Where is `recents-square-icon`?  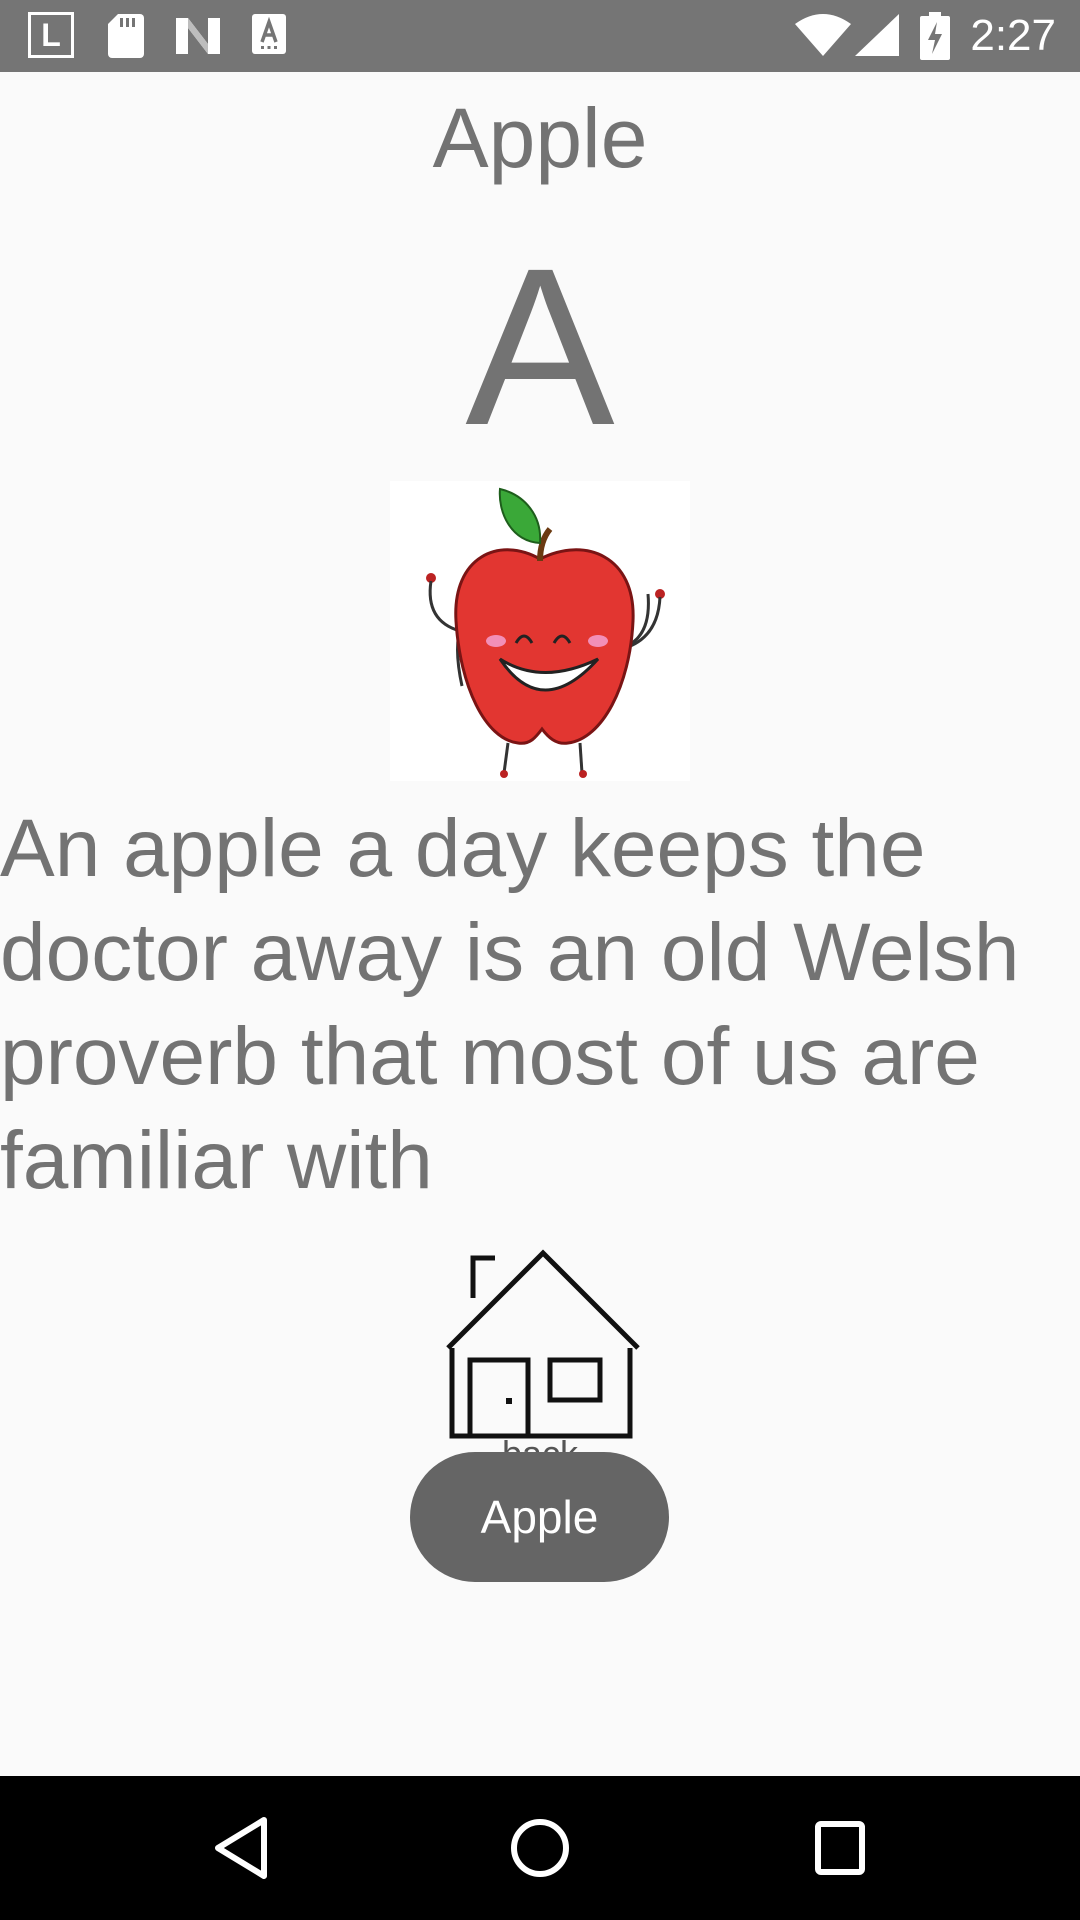 recents-square-icon is located at coordinates (840, 1848).